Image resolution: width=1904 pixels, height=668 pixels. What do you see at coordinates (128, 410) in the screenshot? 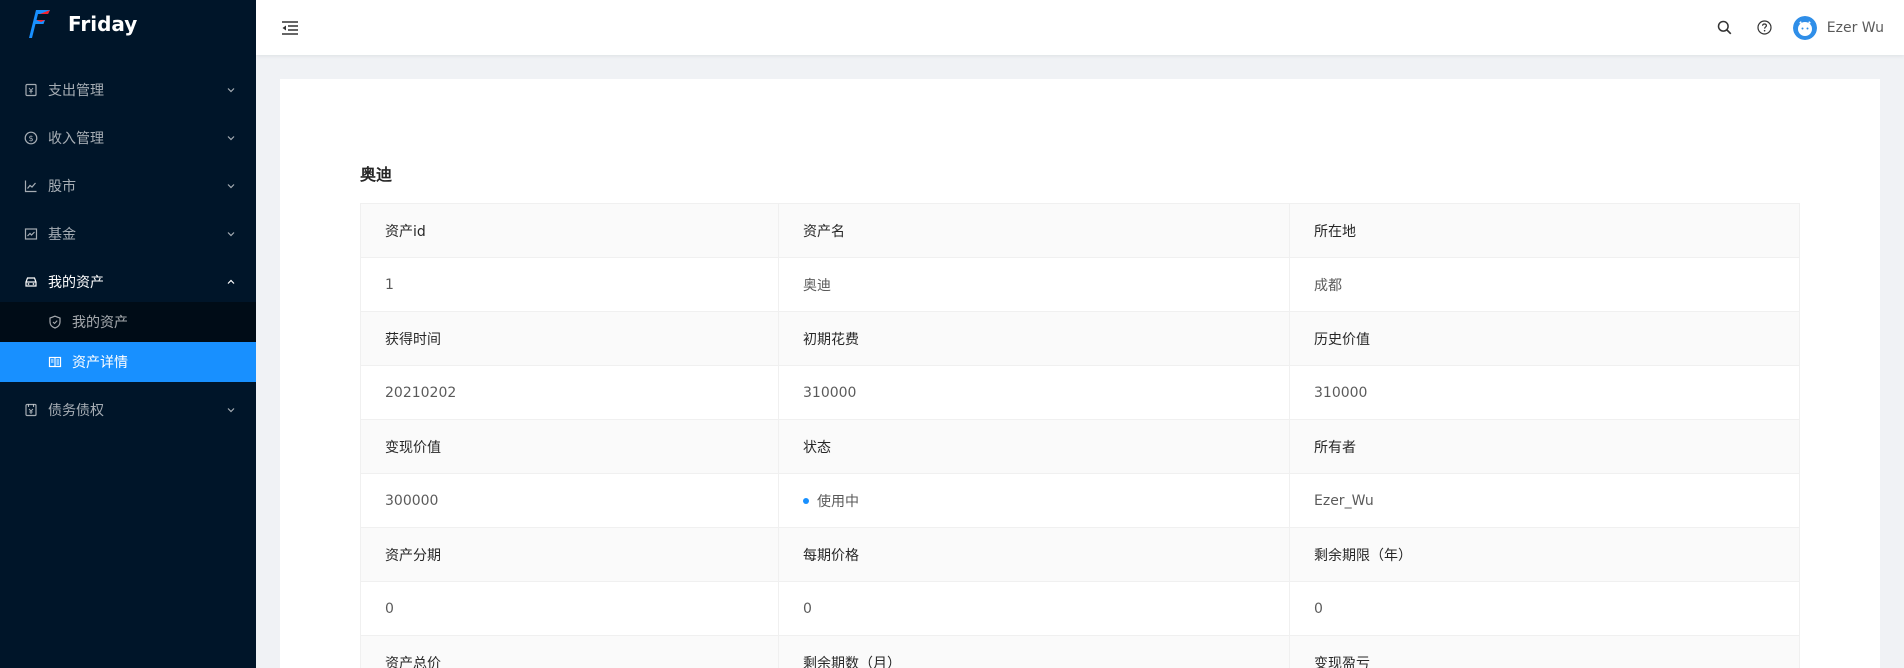
I see `sidebar-item-debt: 债务债权` at bounding box center [128, 410].